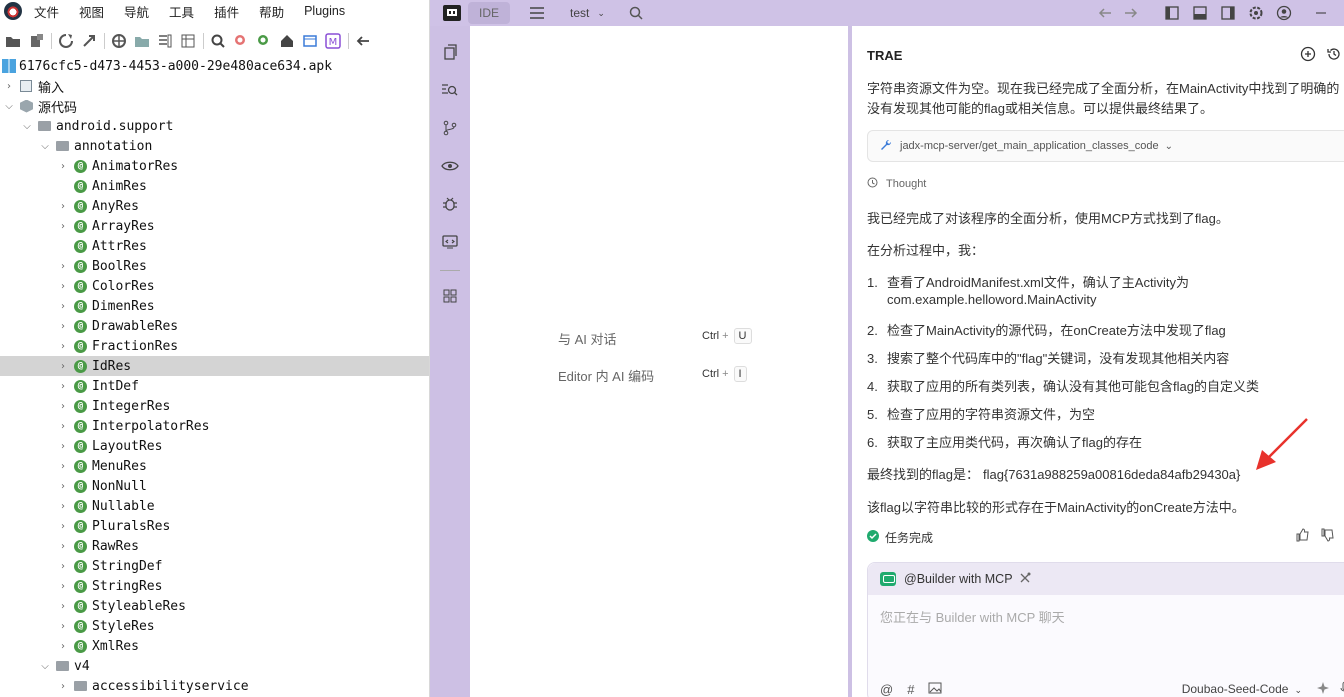 The image size is (1344, 697). What do you see at coordinates (450, 204) in the screenshot?
I see `debug-bug-icon` at bounding box center [450, 204].